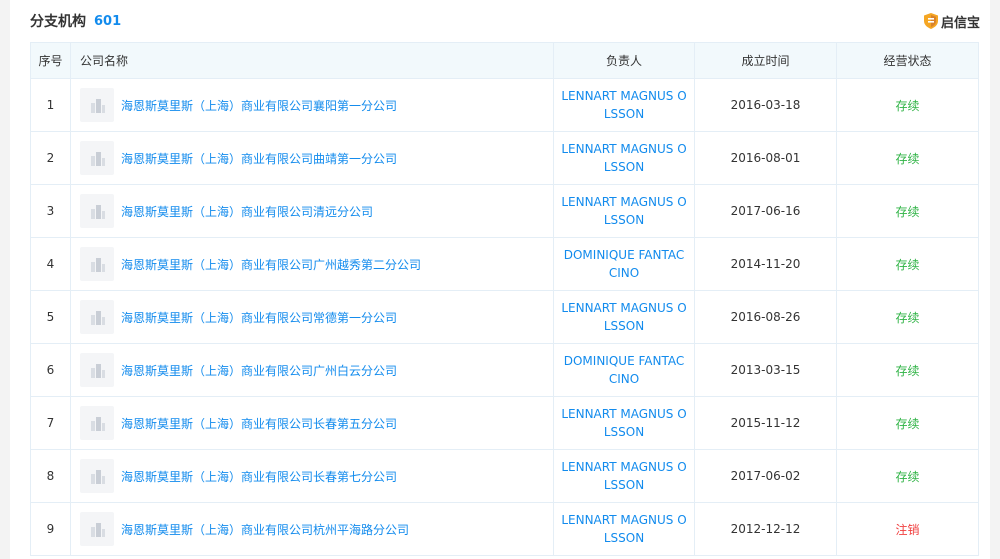  I want to click on column-header-status: 经营状态, so click(907, 60).